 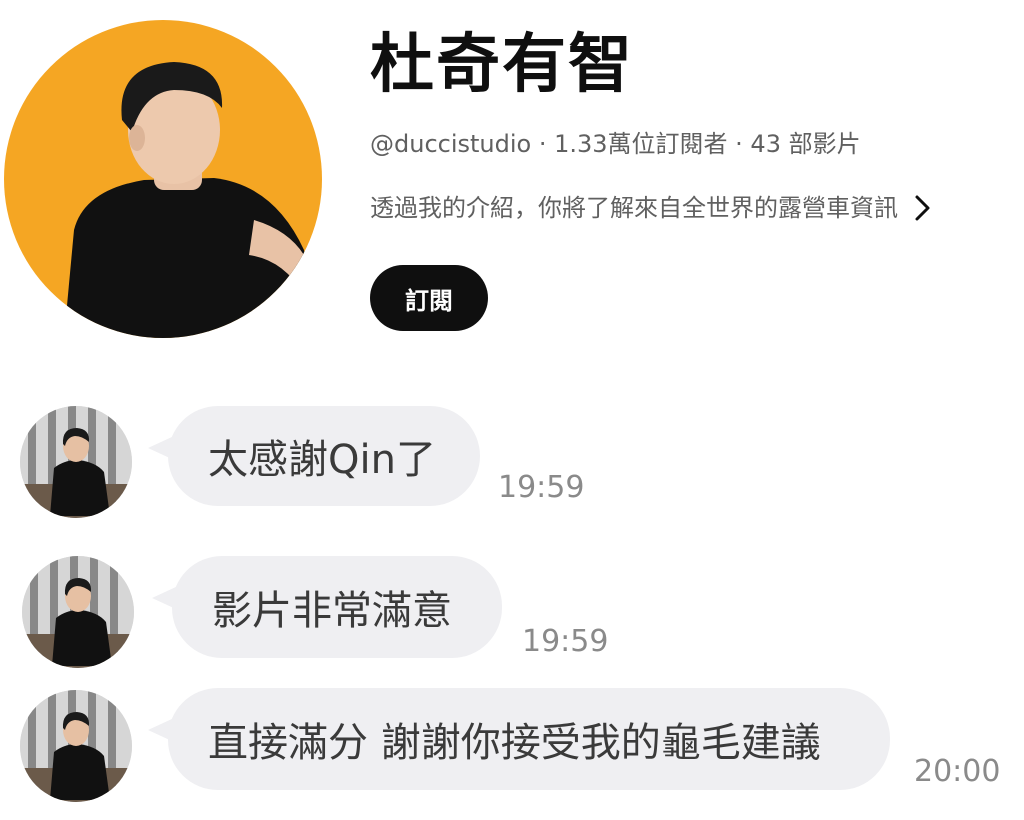 I want to click on channel-name: 杜奇有智, so click(x=502, y=65).